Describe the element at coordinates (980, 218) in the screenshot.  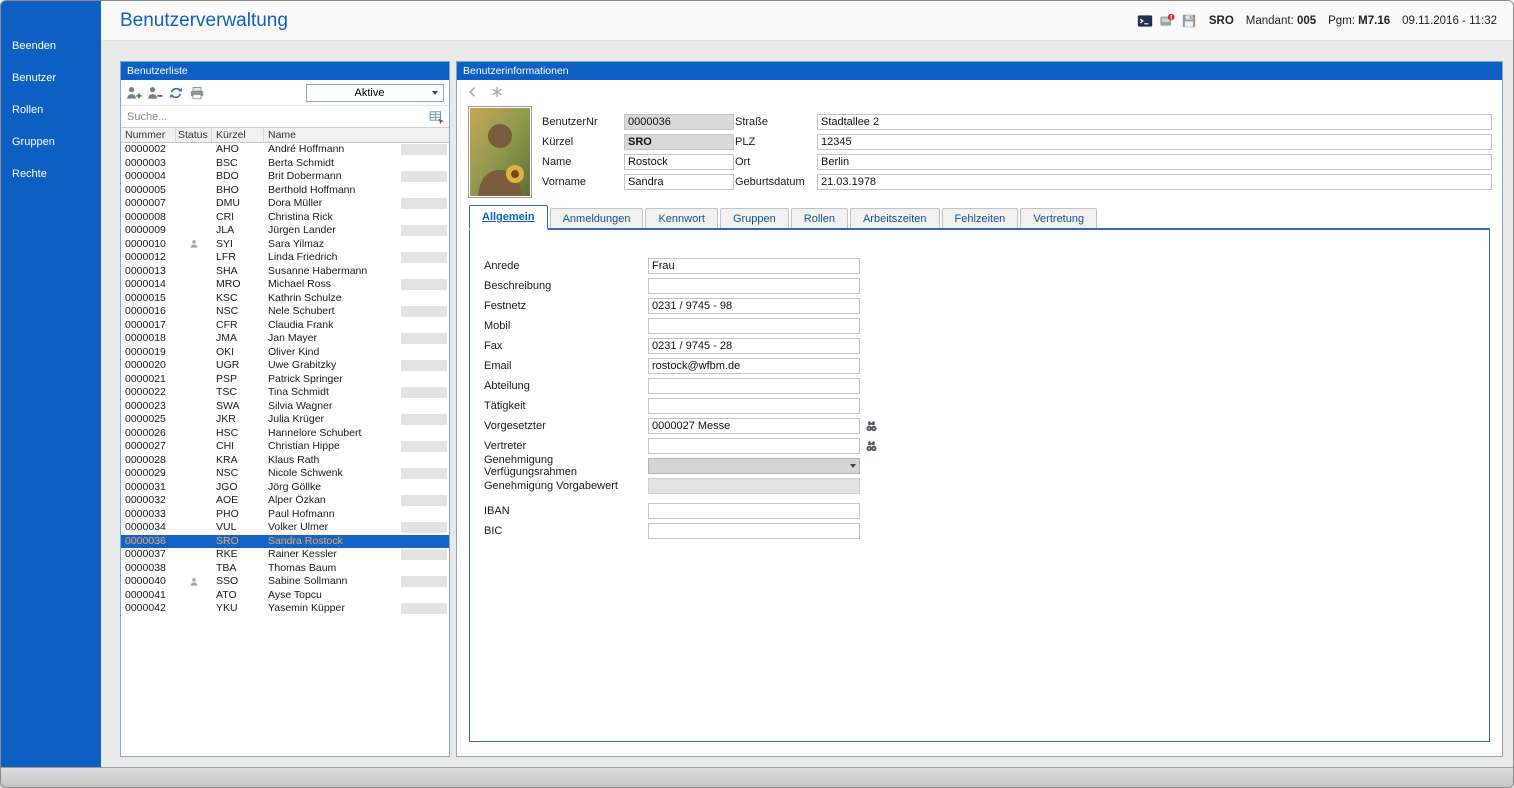
I see `tab-fehlzeiten: Fehlzeiten` at that location.